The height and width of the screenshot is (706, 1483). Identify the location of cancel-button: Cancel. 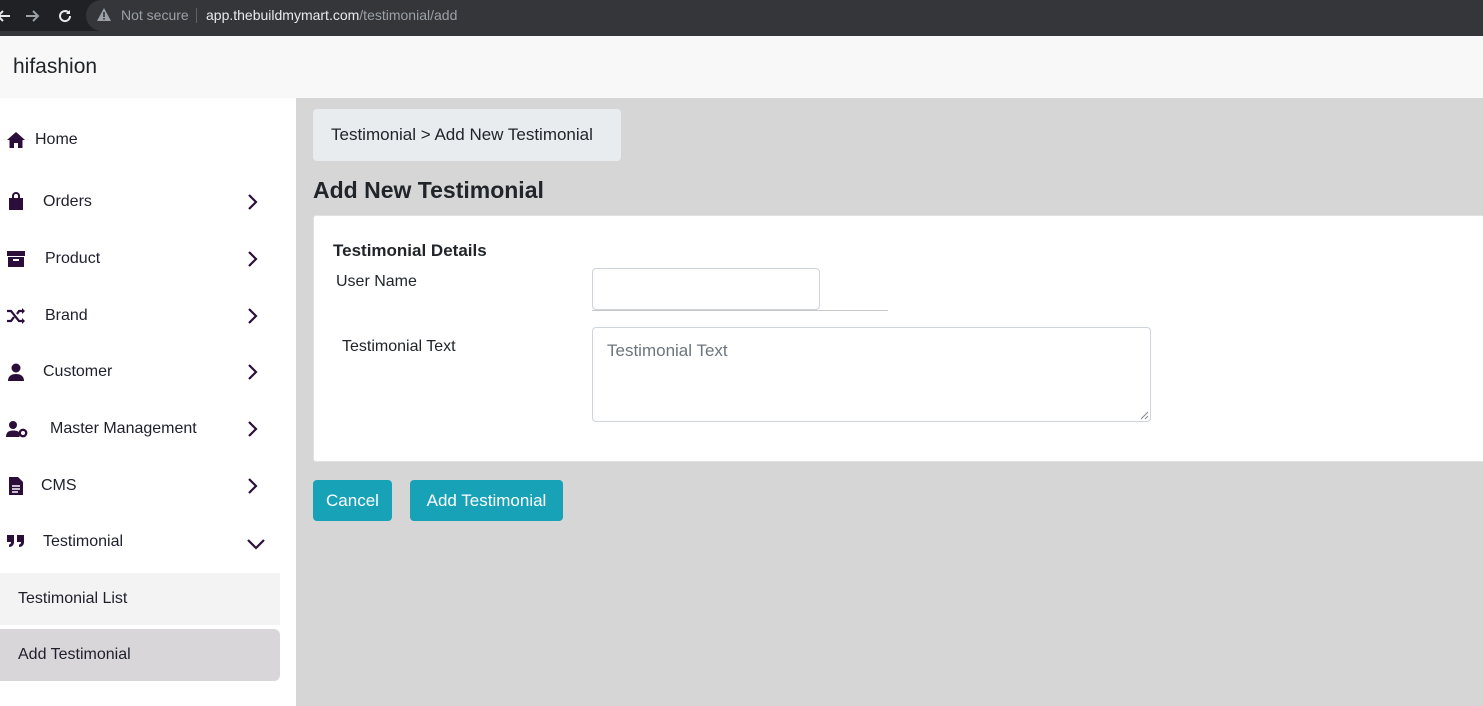
(352, 500).